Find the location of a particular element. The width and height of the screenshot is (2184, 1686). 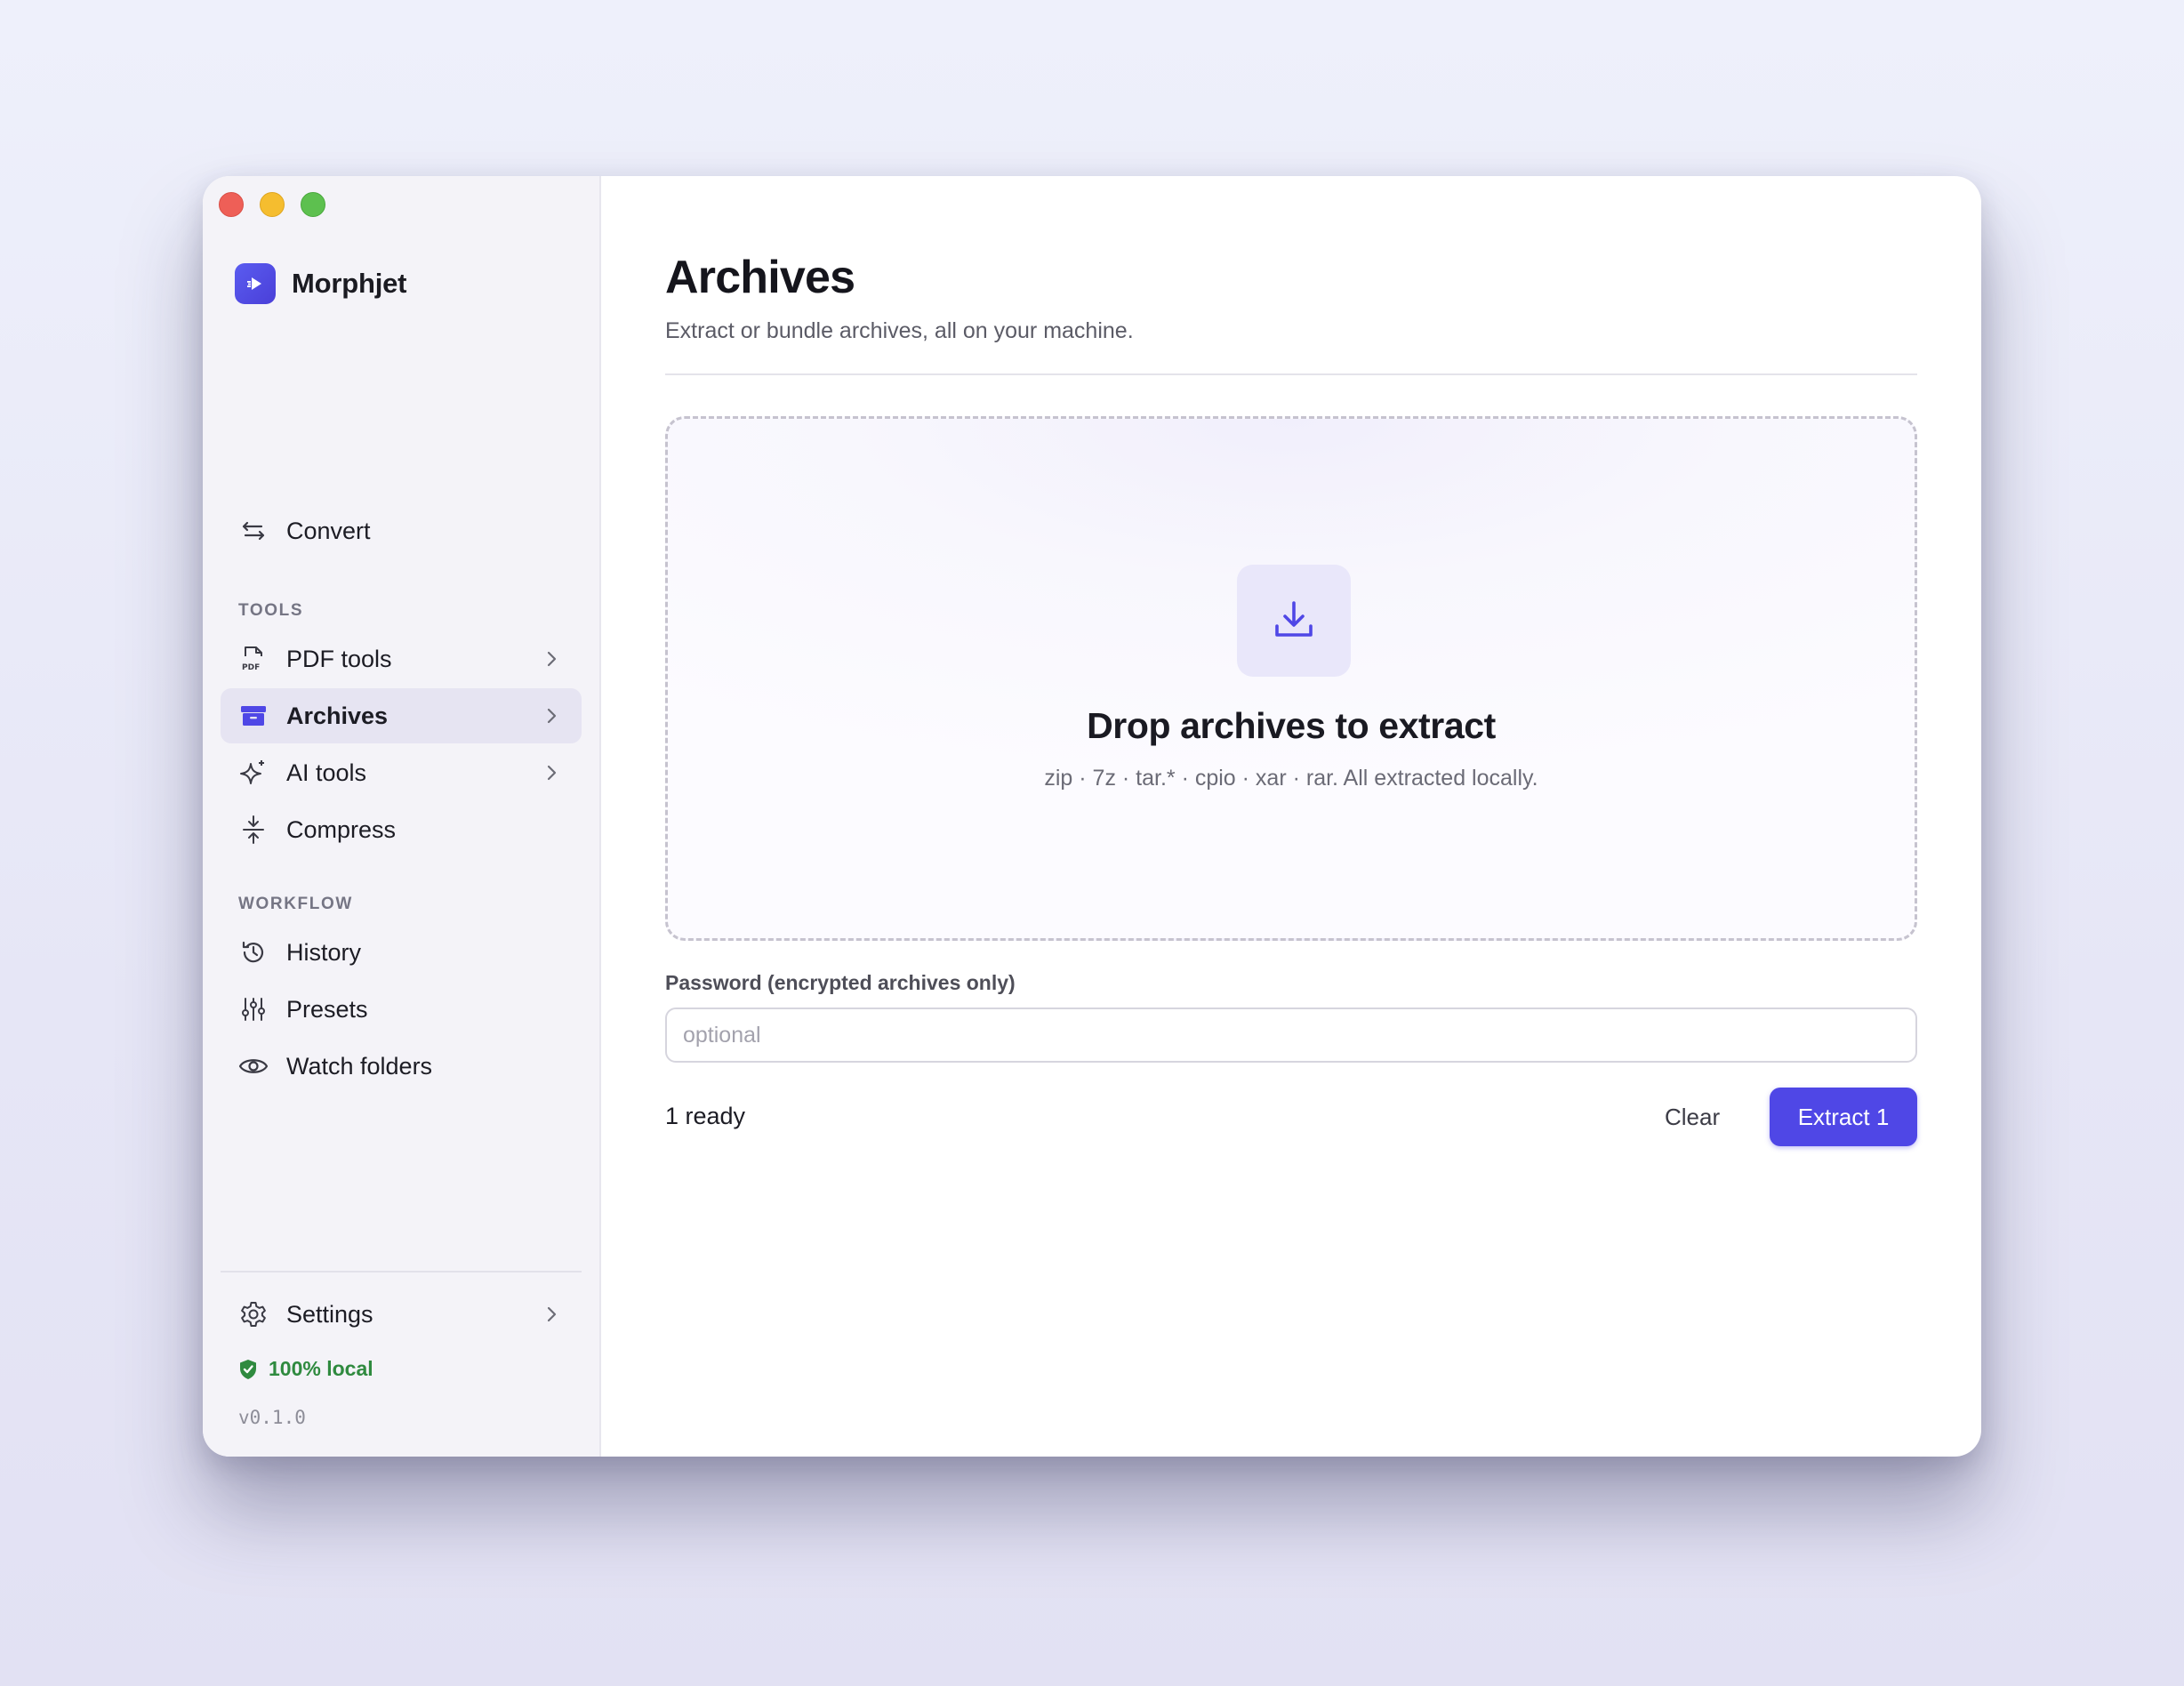

sidebar-divider is located at coordinates (401, 1272).